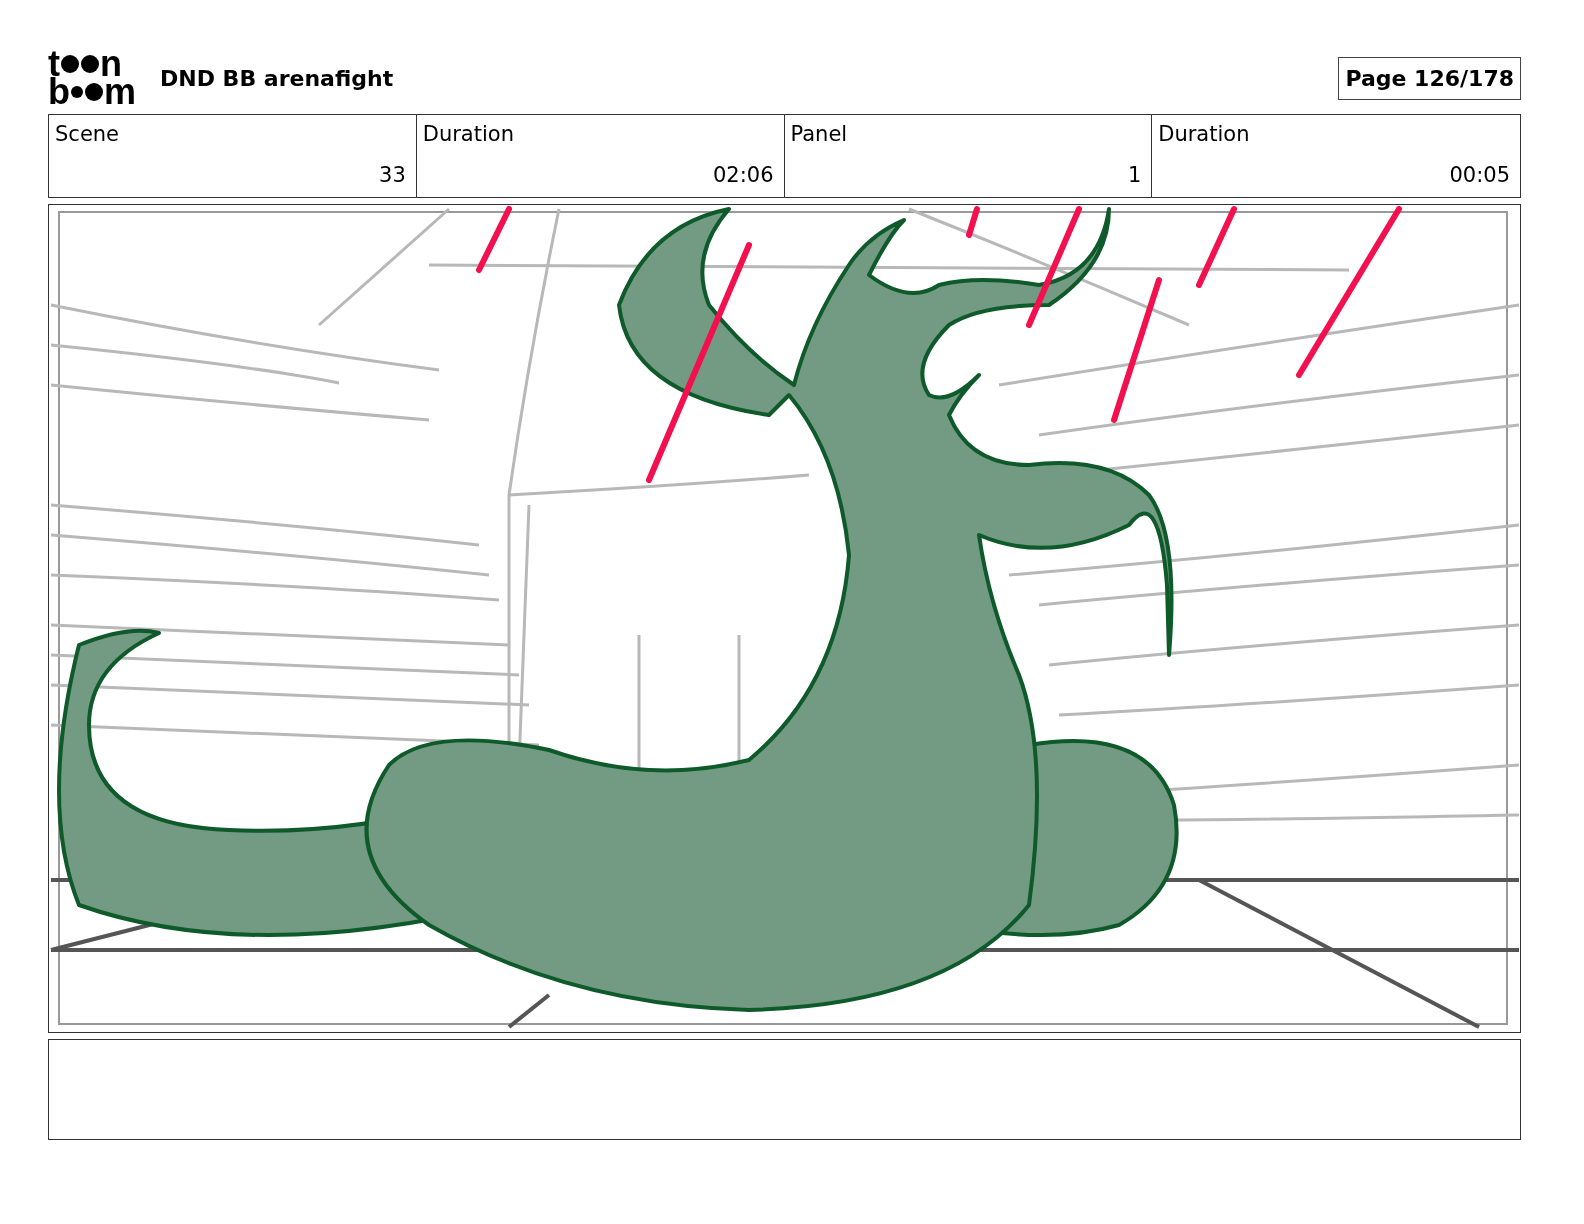 The image size is (1584, 1224). What do you see at coordinates (392, 175) in the screenshot?
I see `field-value: 33` at bounding box center [392, 175].